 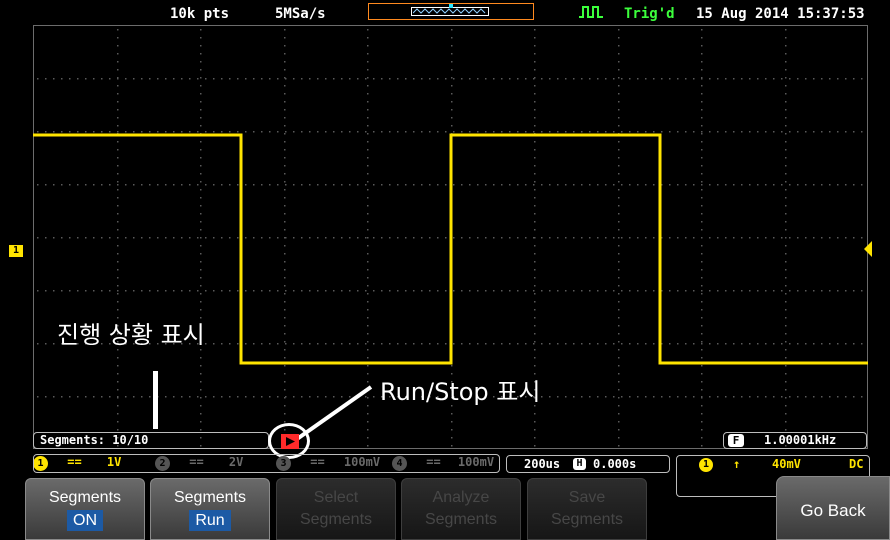 I want to click on frequency-badge: F, so click(x=736, y=440).